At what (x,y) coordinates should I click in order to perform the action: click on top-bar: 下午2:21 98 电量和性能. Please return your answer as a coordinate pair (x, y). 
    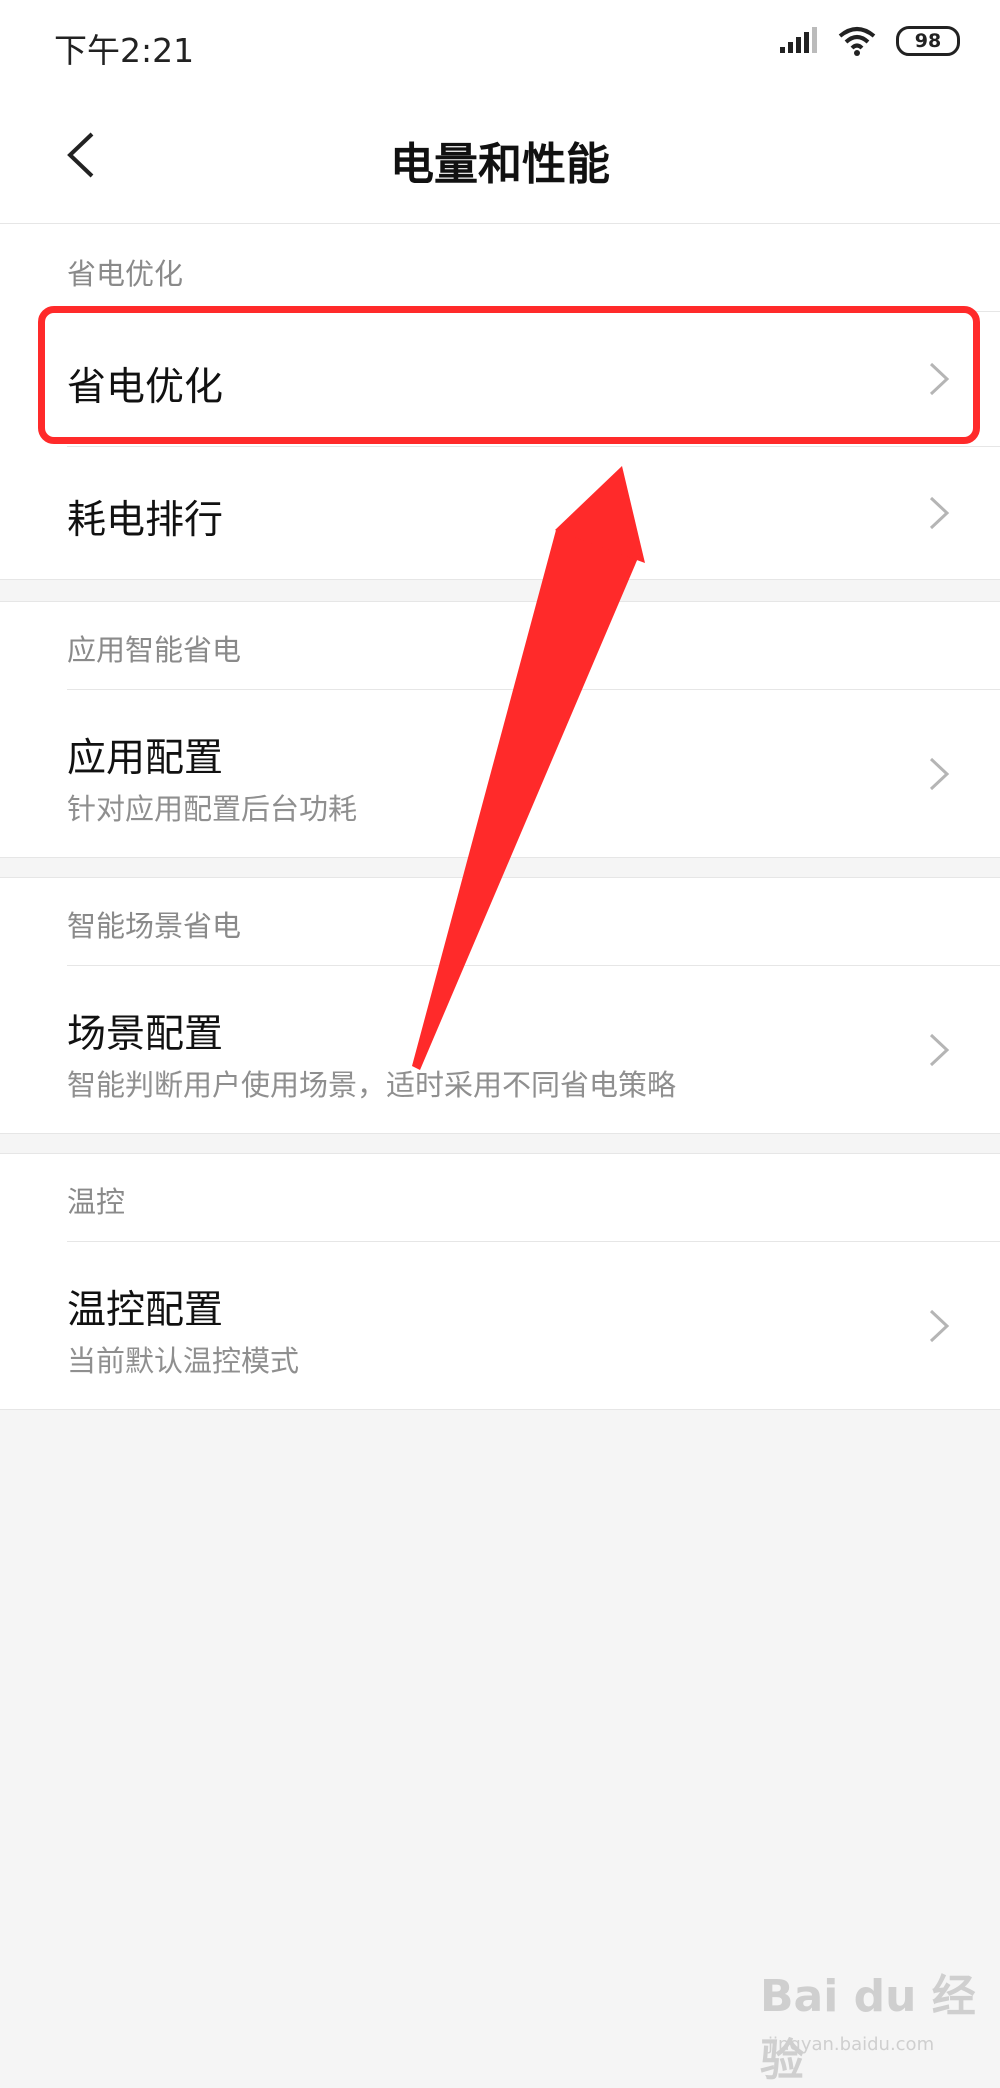
    Looking at the image, I should click on (500, 112).